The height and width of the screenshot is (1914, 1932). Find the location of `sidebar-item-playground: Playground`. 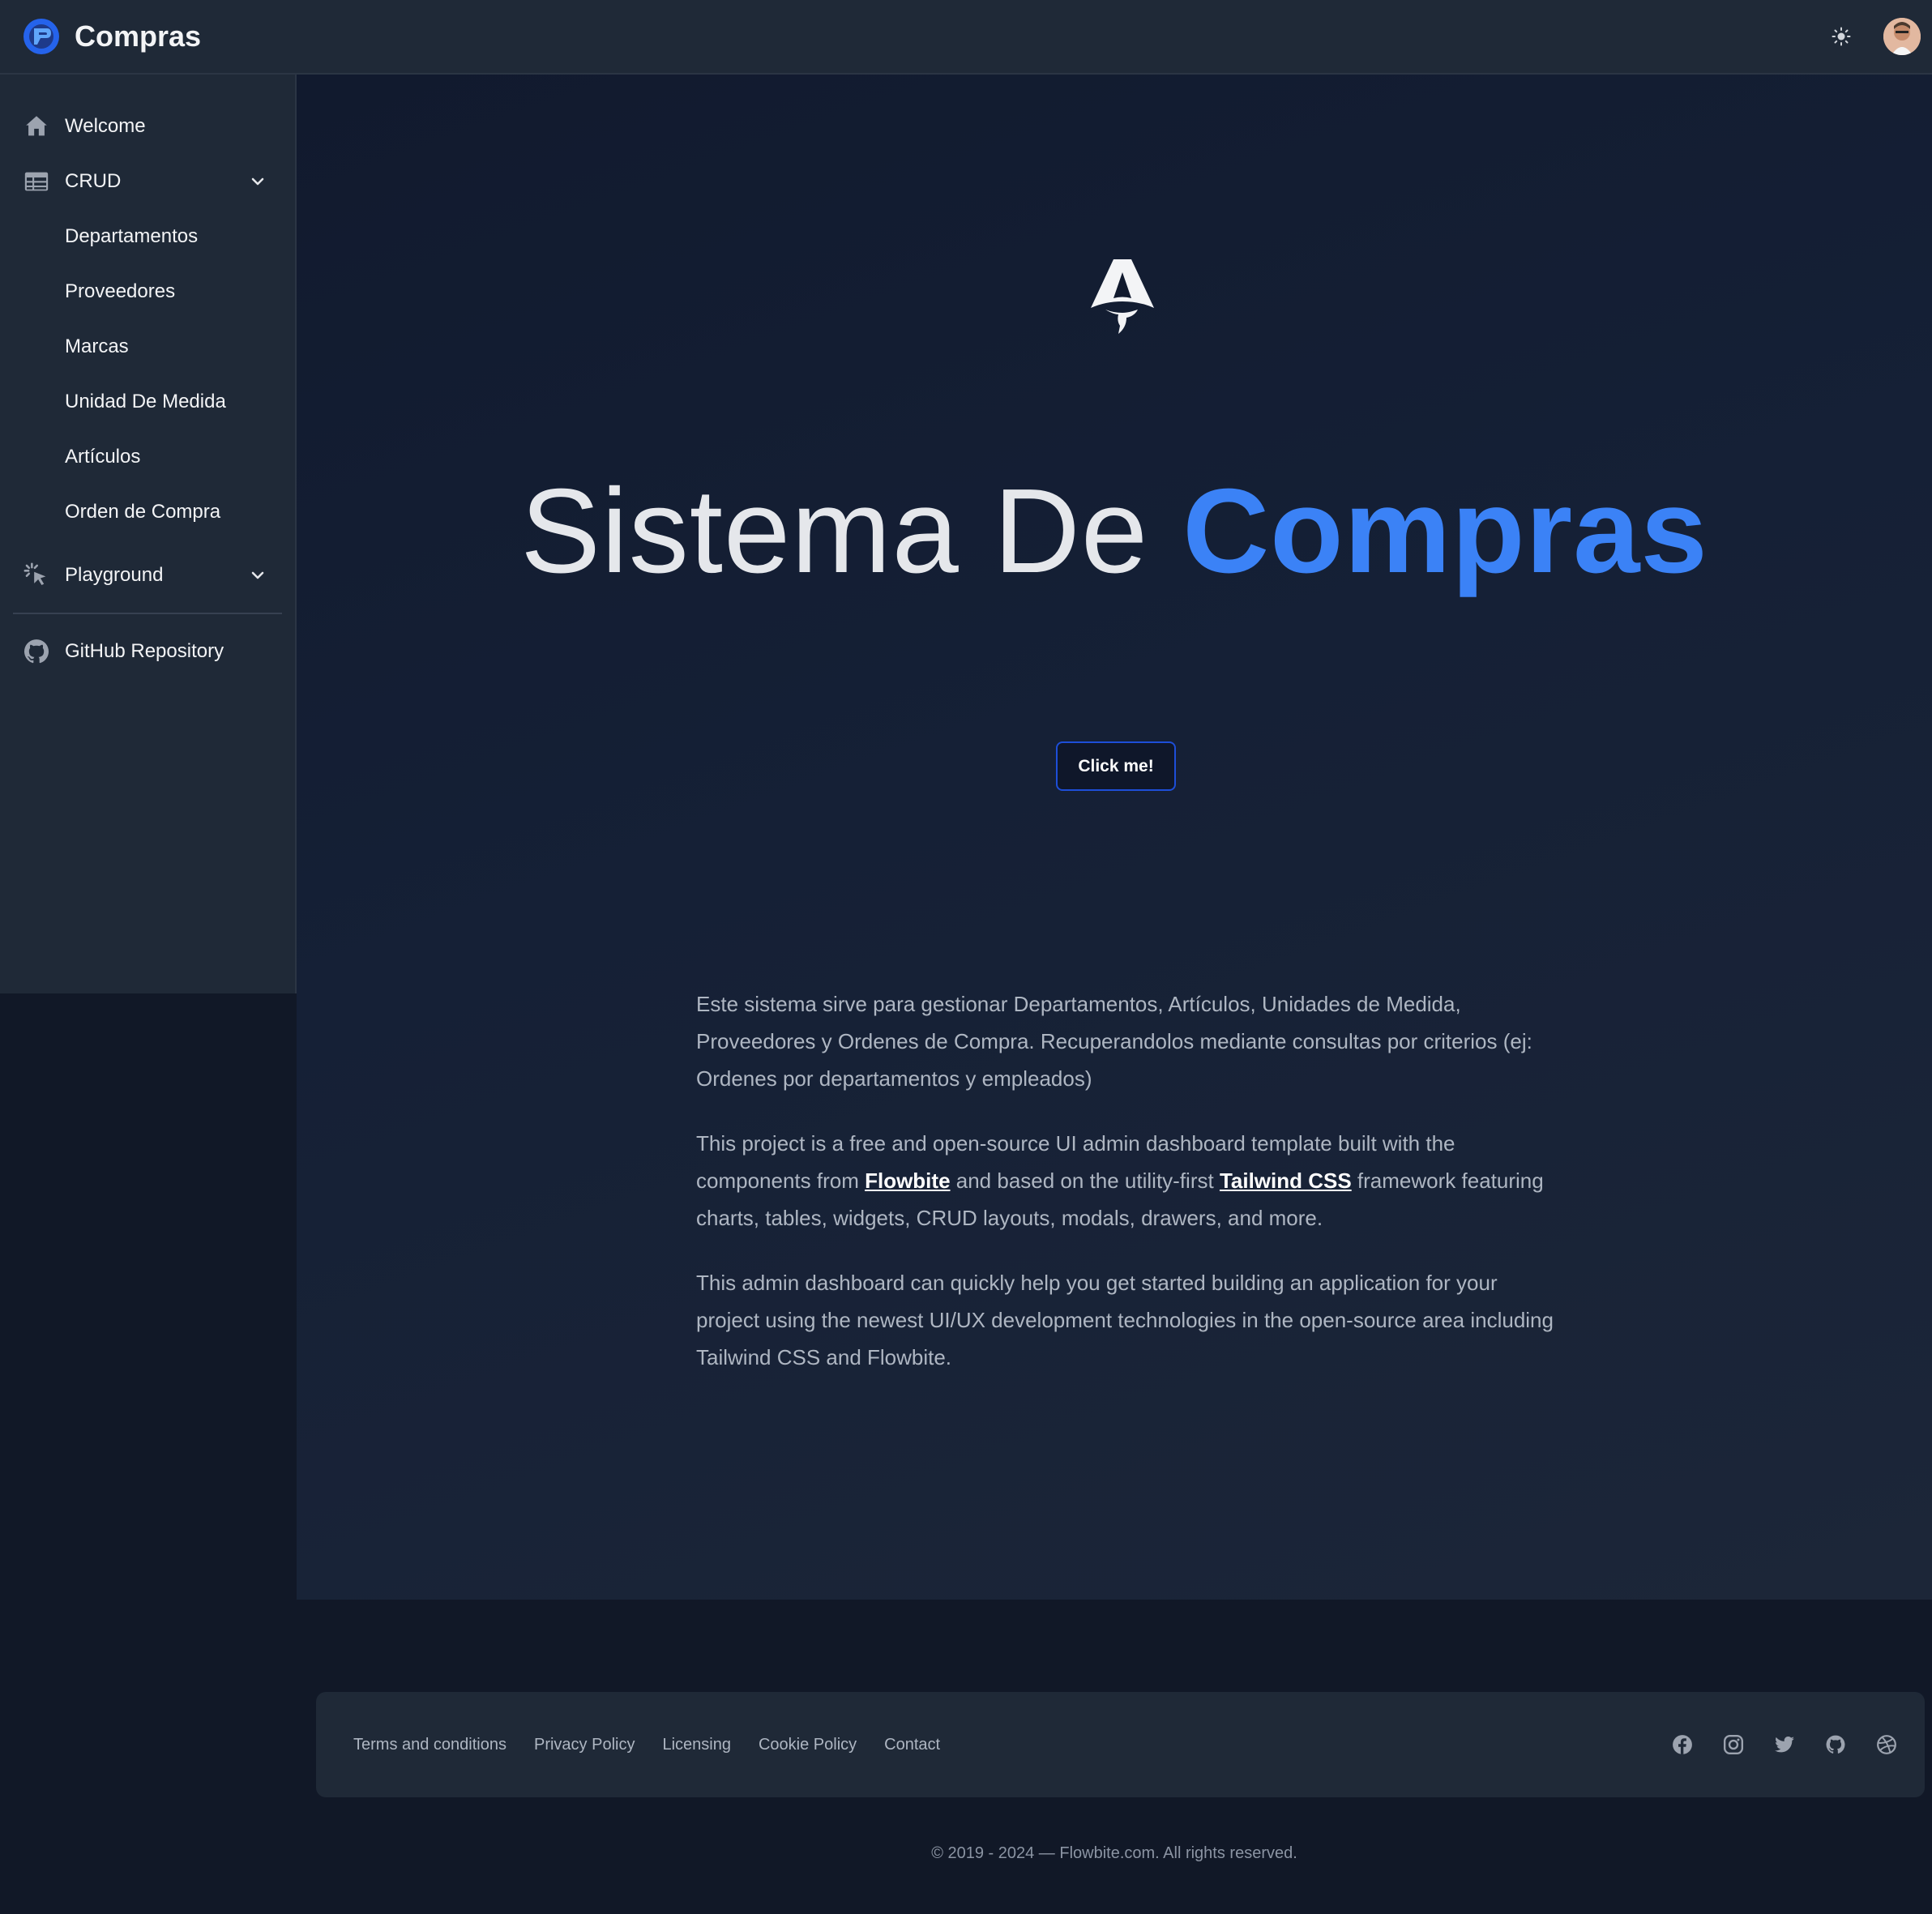

sidebar-item-playground: Playground is located at coordinates (147, 576).